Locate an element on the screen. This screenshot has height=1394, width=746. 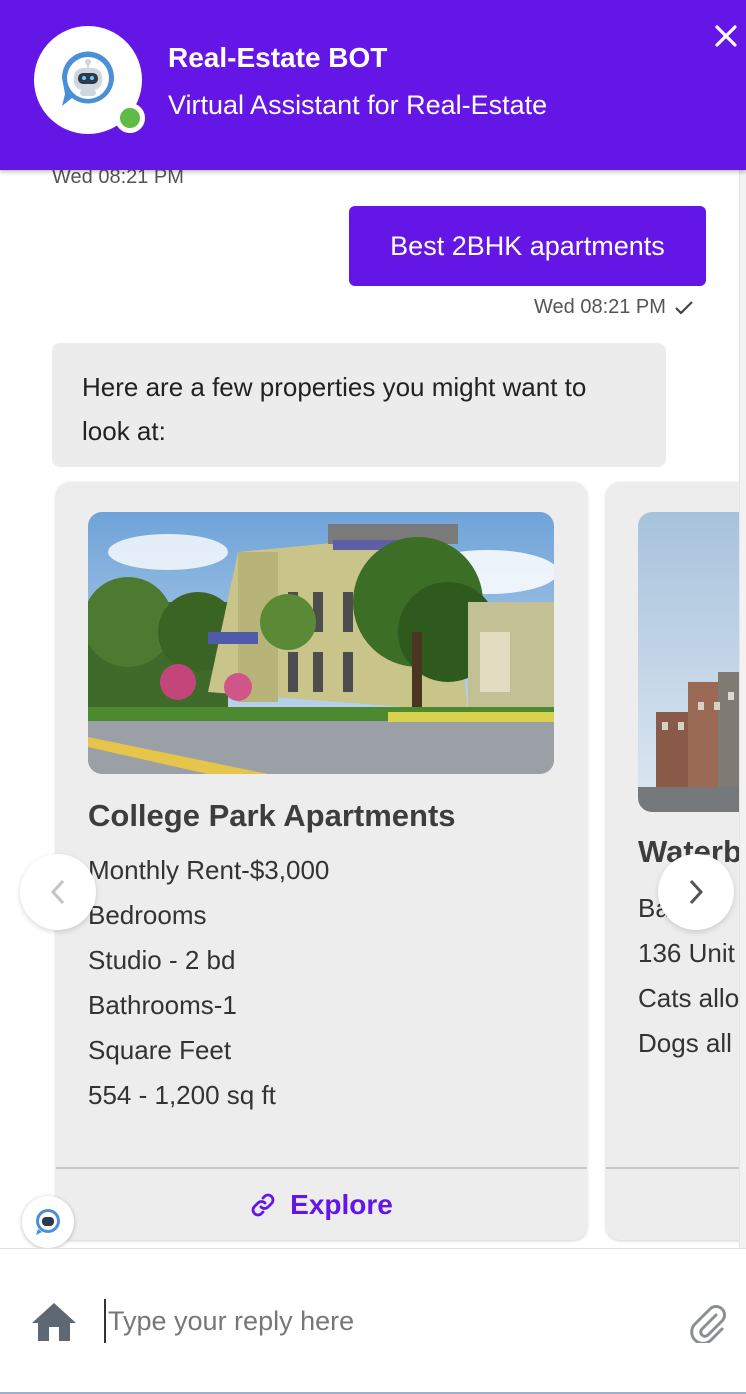
user-message-meta: Wed 08:21 PM is located at coordinates (614, 307).